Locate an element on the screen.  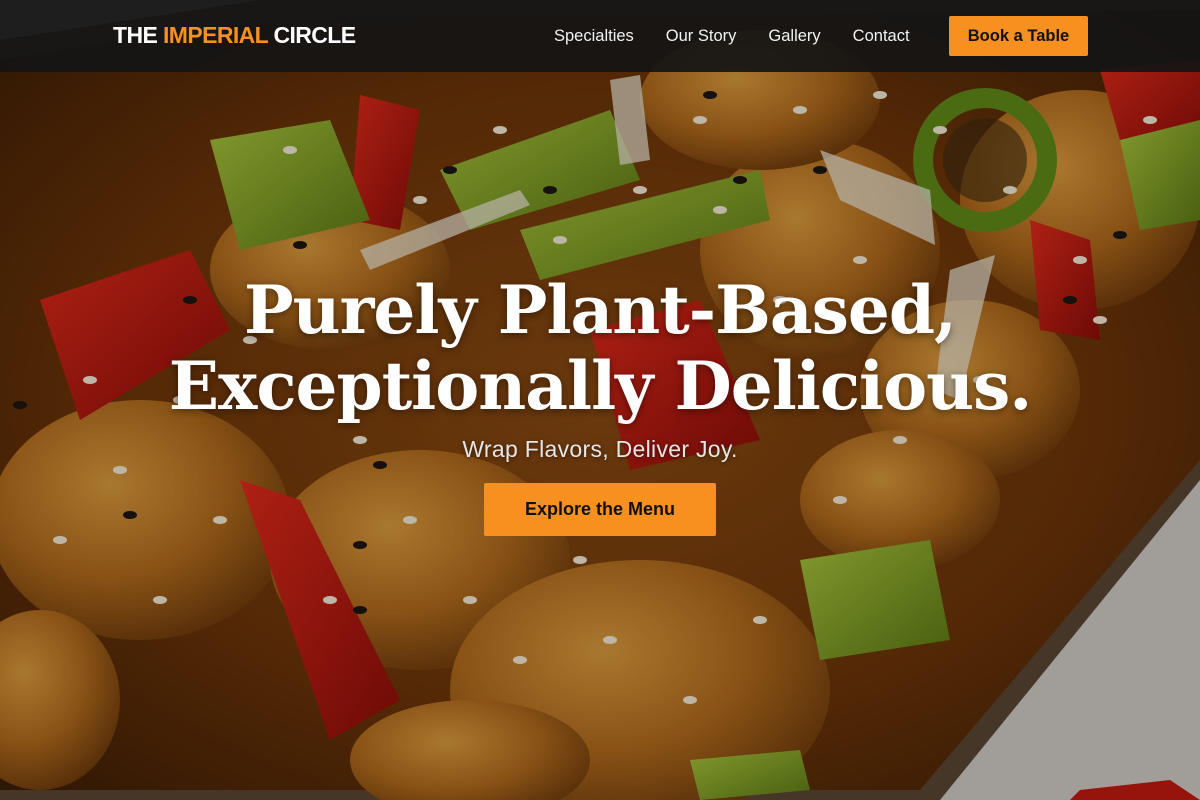
brand-logo: THE IMPERIAL CIRCLE is located at coordinates (234, 35).